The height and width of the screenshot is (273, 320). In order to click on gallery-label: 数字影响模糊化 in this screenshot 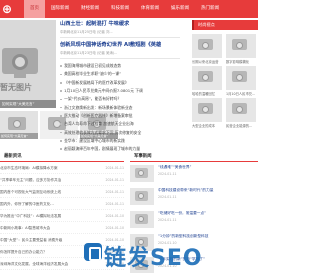, I will do `click(242, 61)`.